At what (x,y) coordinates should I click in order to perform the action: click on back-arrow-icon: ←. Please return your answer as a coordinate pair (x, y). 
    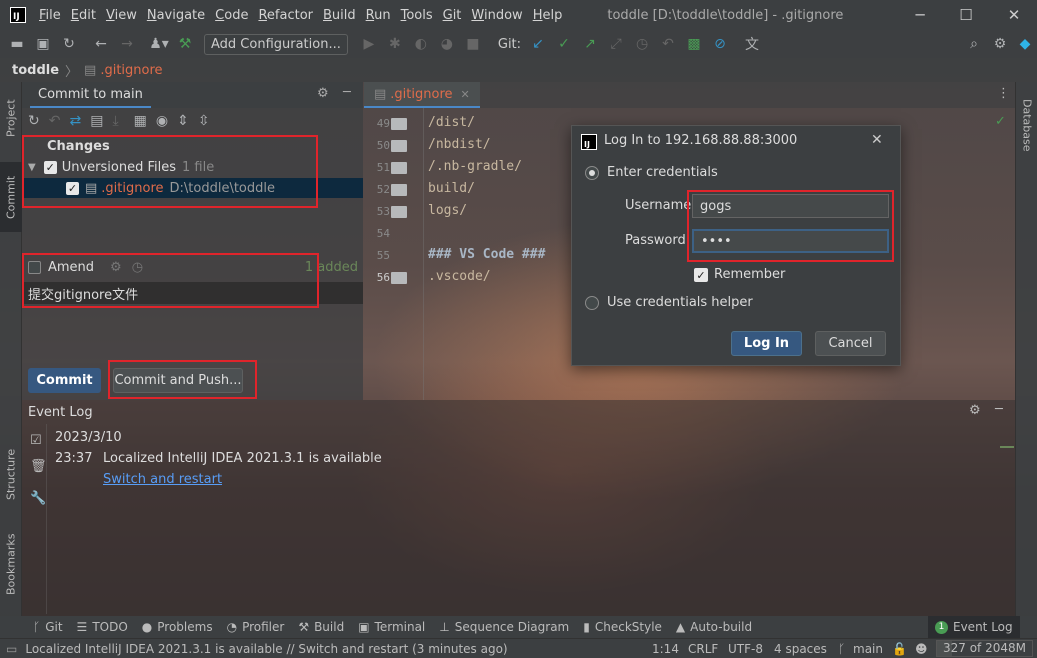
    Looking at the image, I should click on (101, 44).